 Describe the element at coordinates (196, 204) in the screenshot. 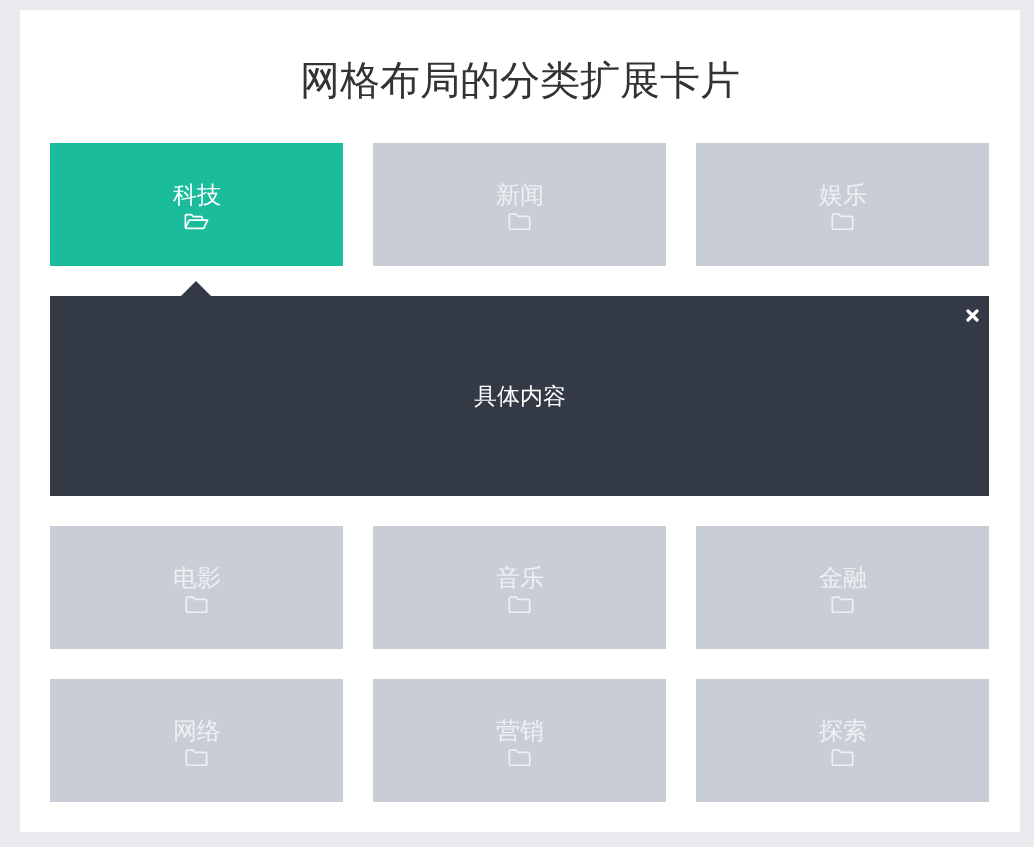

I see `category-card: 科技` at that location.